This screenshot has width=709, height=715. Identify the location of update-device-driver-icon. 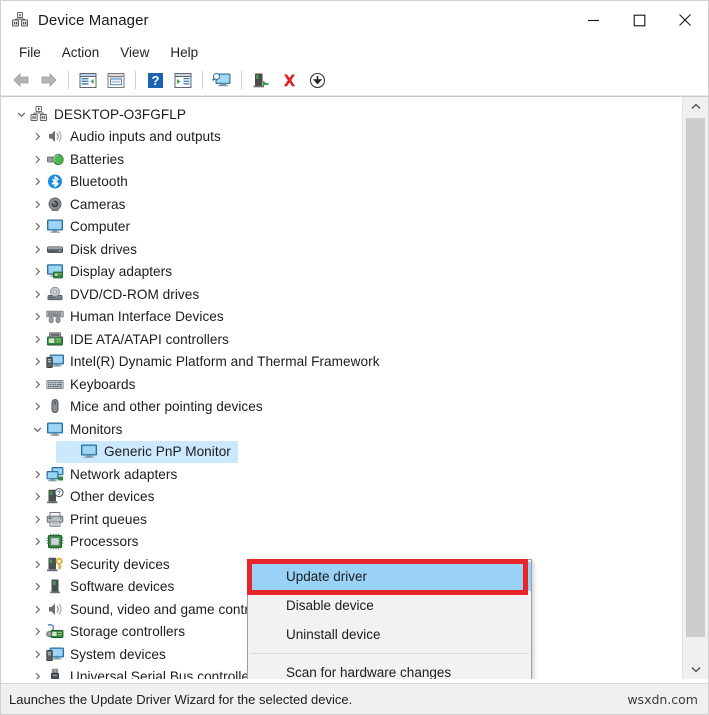
(261, 80).